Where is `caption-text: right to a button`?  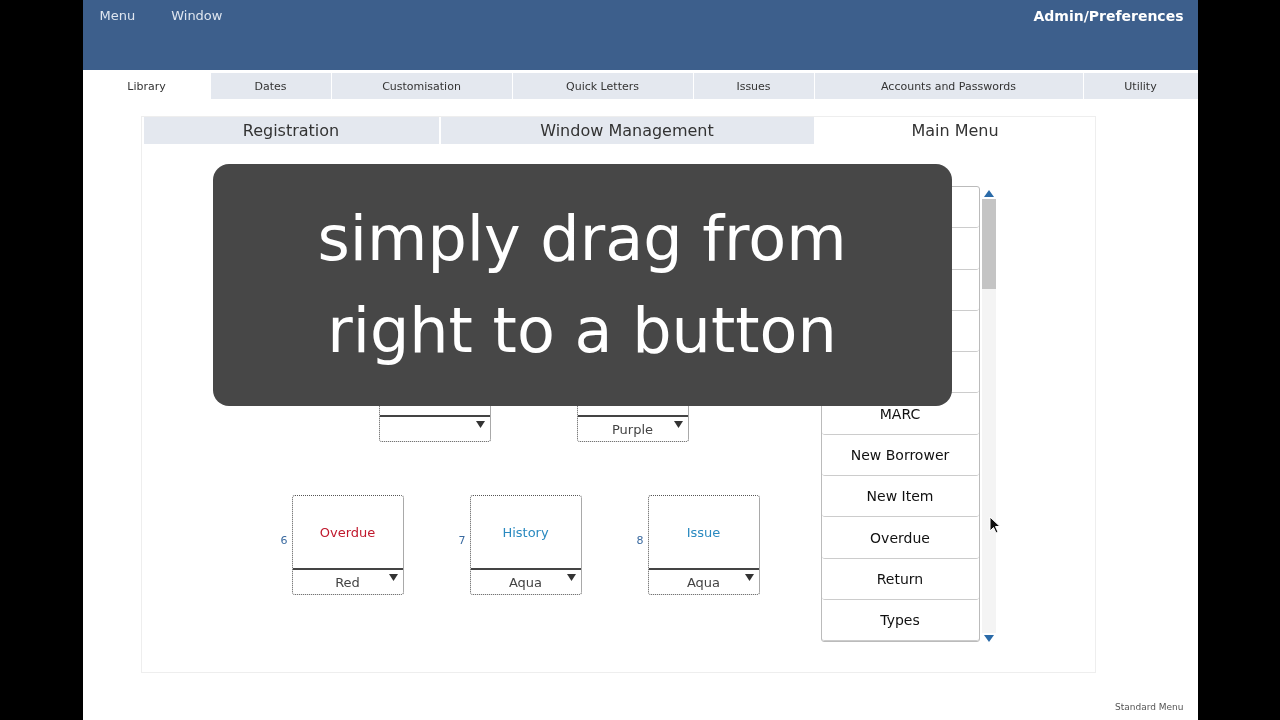 caption-text: right to a button is located at coordinates (582, 331).